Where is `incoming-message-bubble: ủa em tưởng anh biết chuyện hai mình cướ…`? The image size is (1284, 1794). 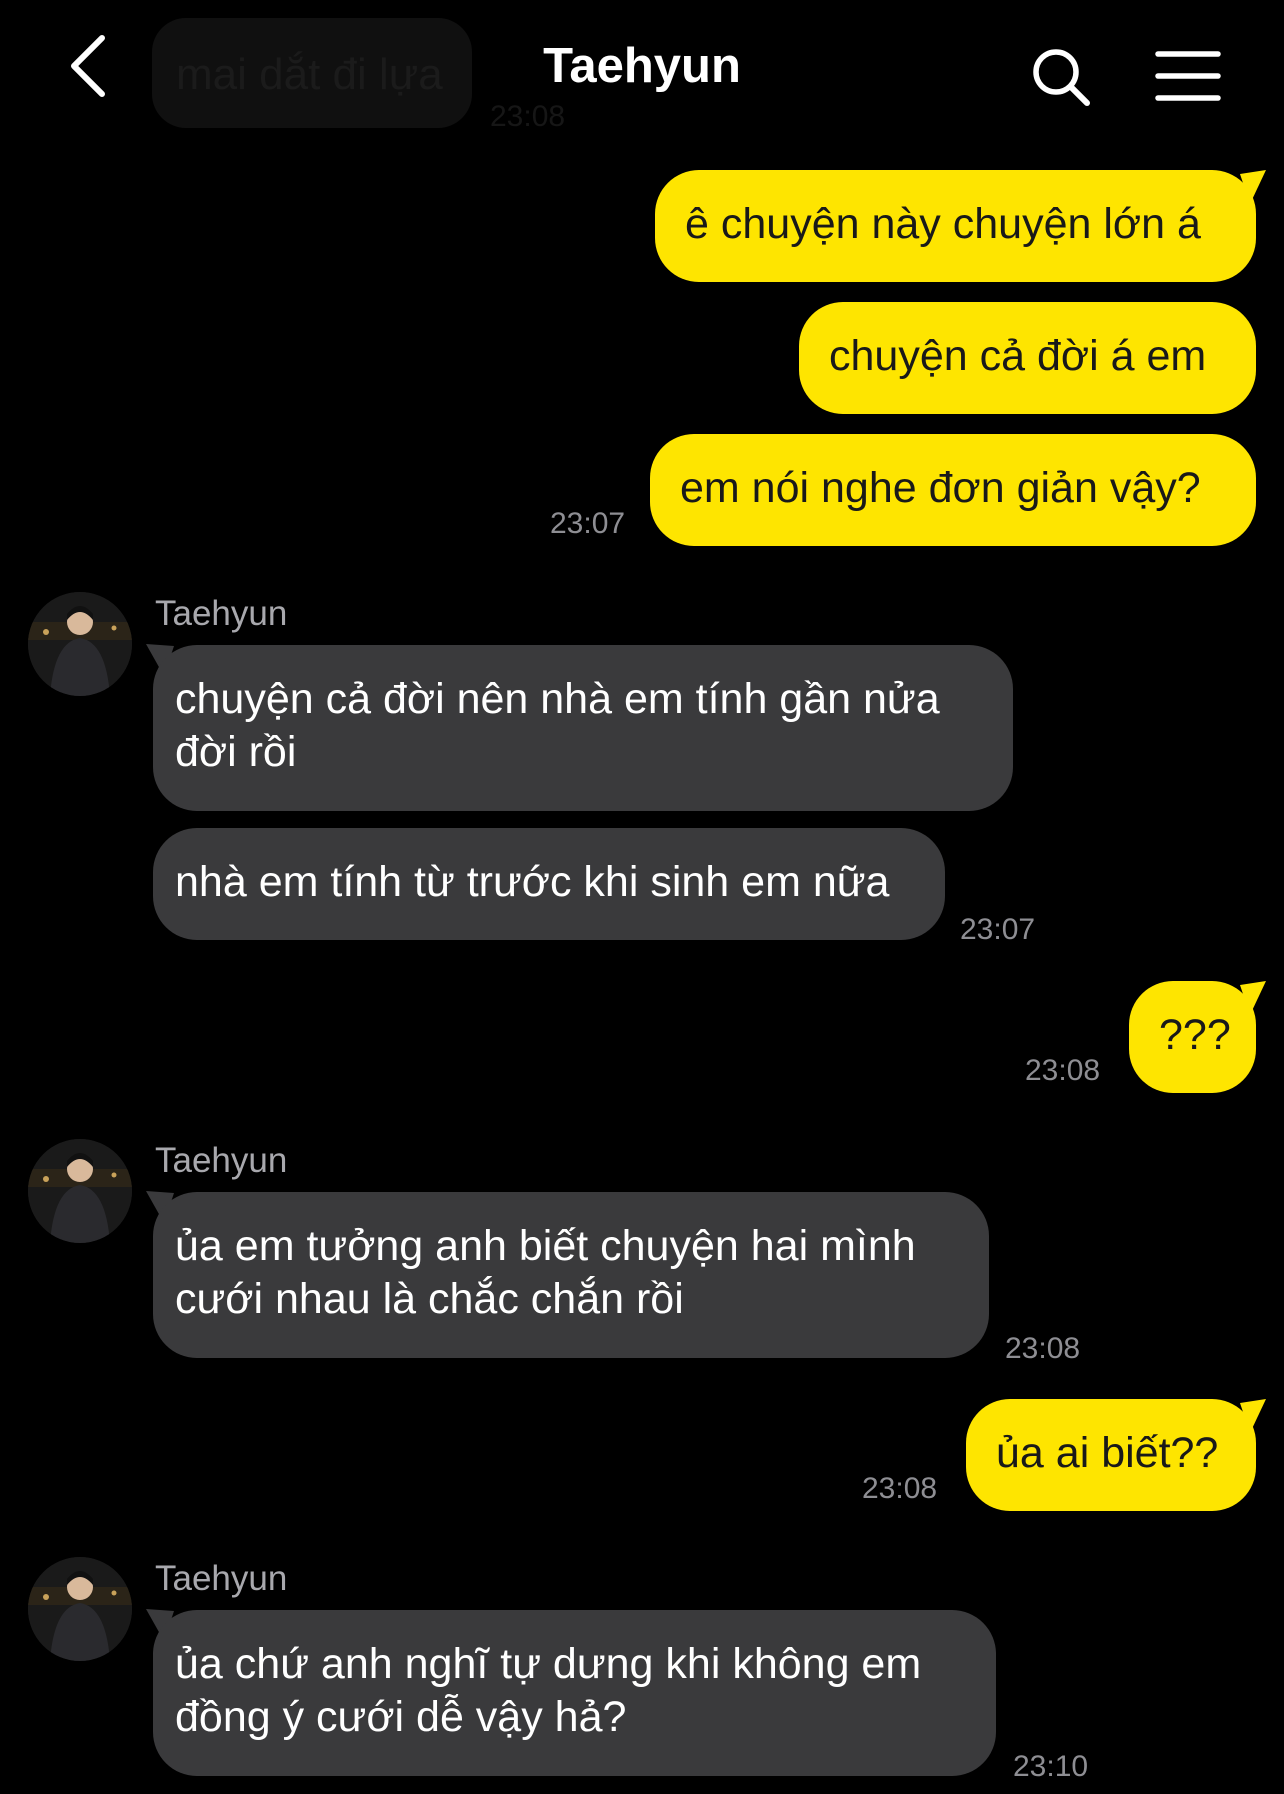
incoming-message-bubble: ủa em tưởng anh biết chuyện hai mình cướ… is located at coordinates (571, 1275).